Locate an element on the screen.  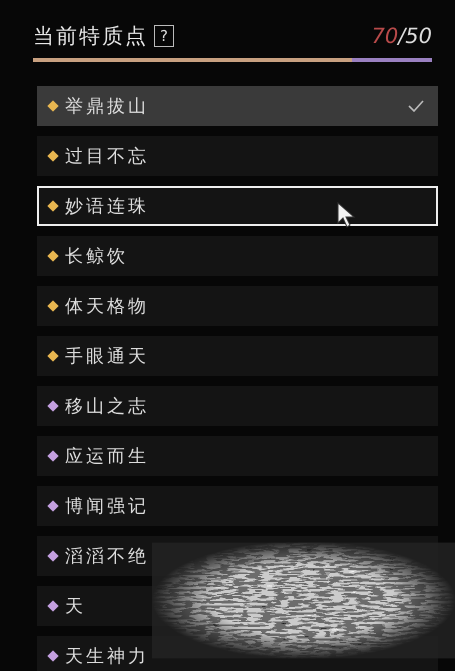
trait-row: 长鲸饮 is located at coordinates (237, 256).